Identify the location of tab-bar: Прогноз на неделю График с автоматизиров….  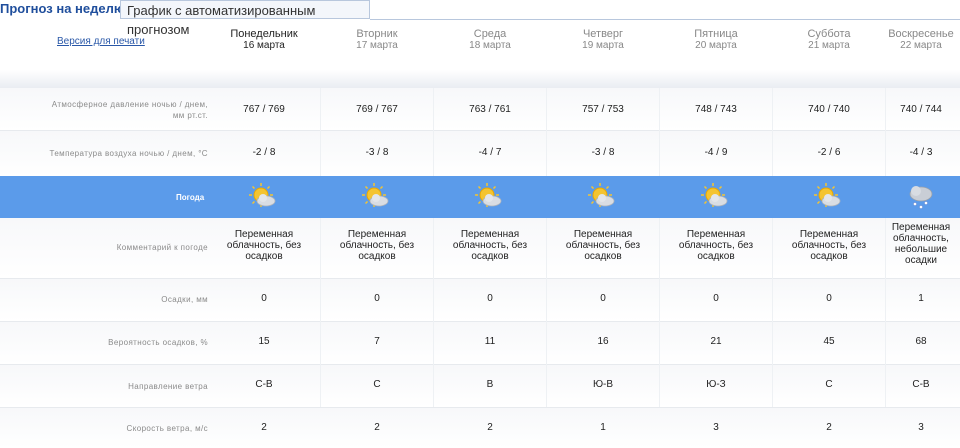
(480, 18).